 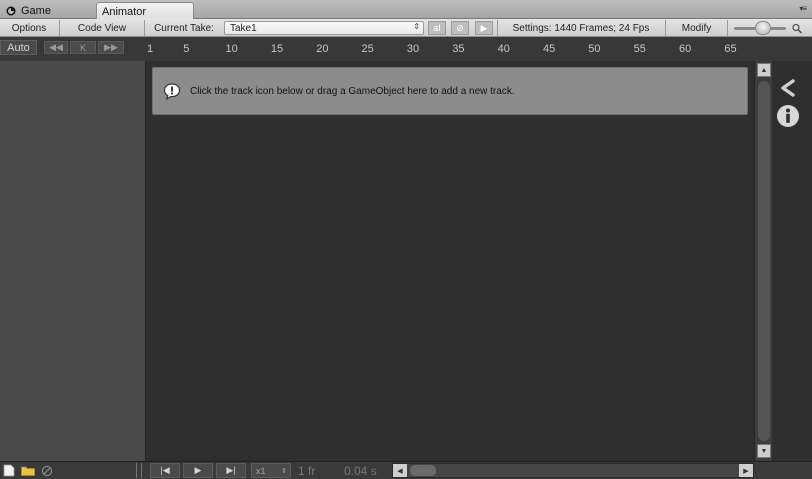 What do you see at coordinates (639, 49) in the screenshot?
I see `ruler-tick-label: 55` at bounding box center [639, 49].